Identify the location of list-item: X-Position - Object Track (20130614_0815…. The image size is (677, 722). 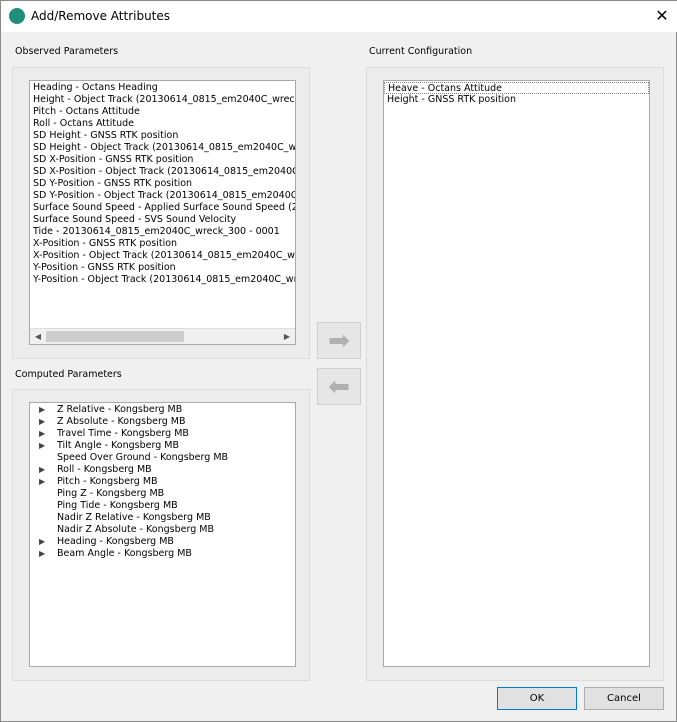
(162, 256).